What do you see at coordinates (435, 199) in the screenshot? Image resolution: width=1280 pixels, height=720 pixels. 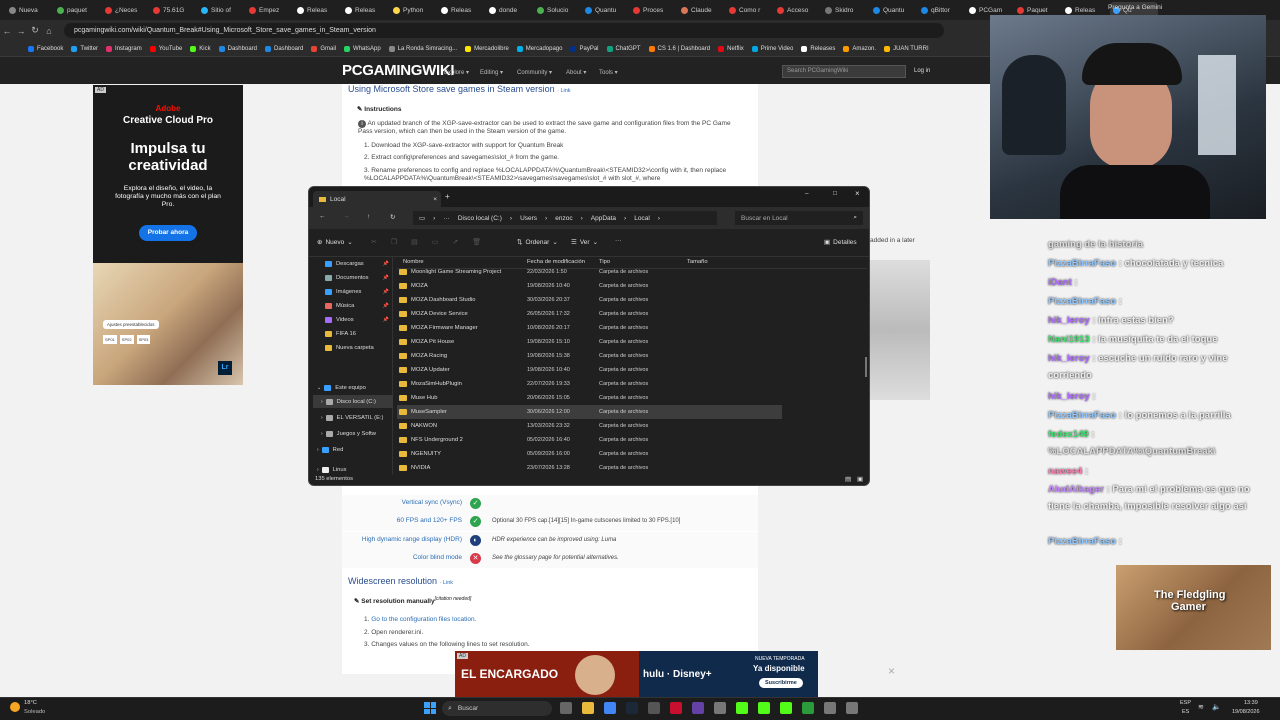 I see `close-tab-icon: ×` at bounding box center [435, 199].